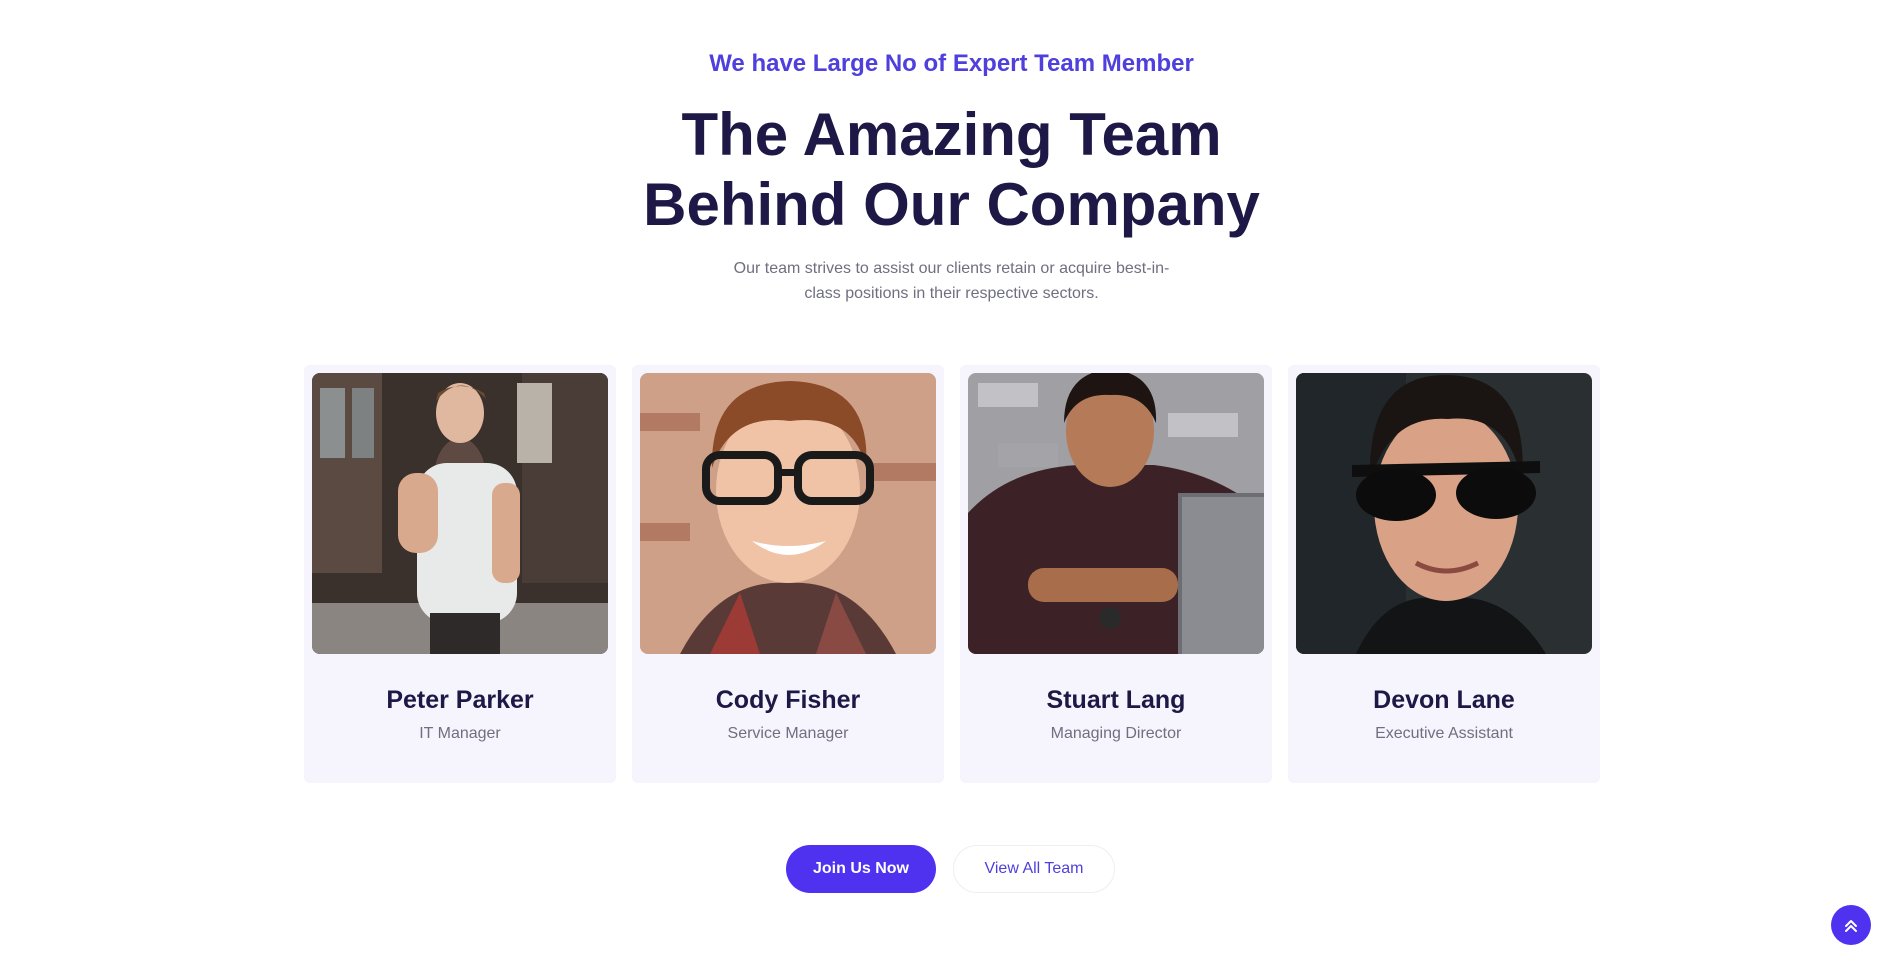  Describe the element at coordinates (788, 700) in the screenshot. I see `team-member-name: Cody Fisher` at that location.